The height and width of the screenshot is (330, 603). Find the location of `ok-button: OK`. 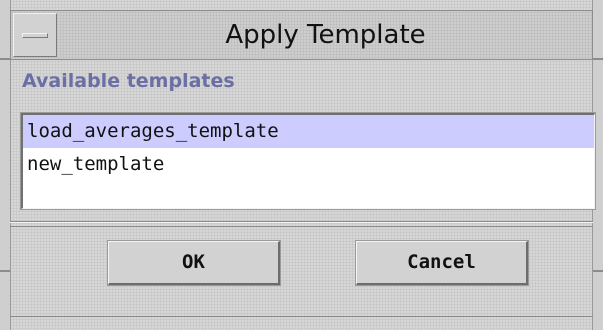

ok-button: OK is located at coordinates (194, 263).